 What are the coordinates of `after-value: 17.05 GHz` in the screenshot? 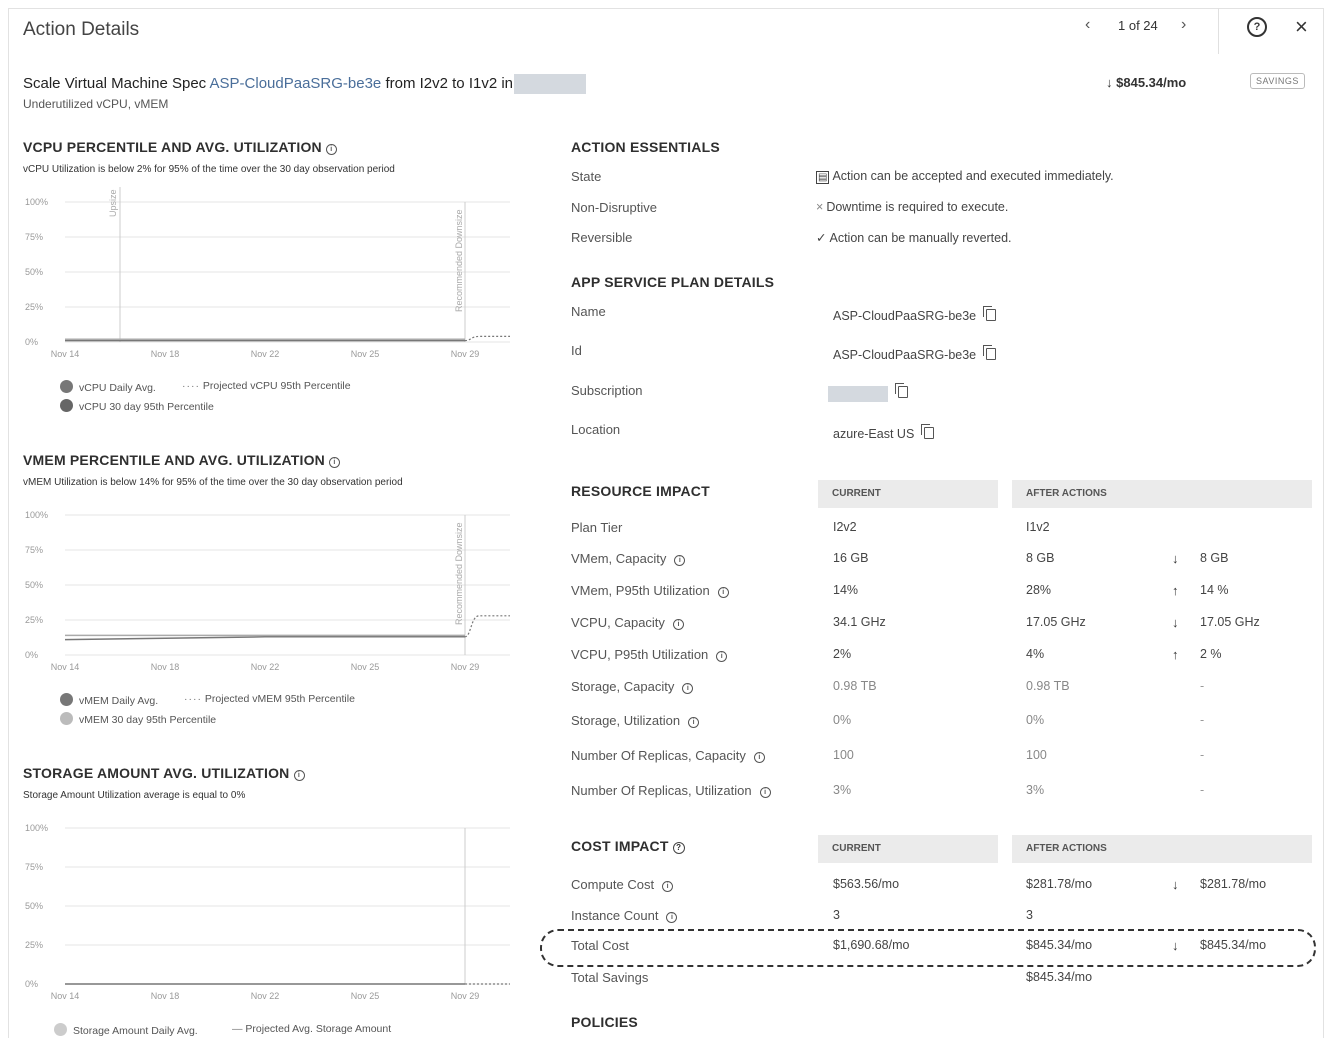 It's located at (1056, 622).